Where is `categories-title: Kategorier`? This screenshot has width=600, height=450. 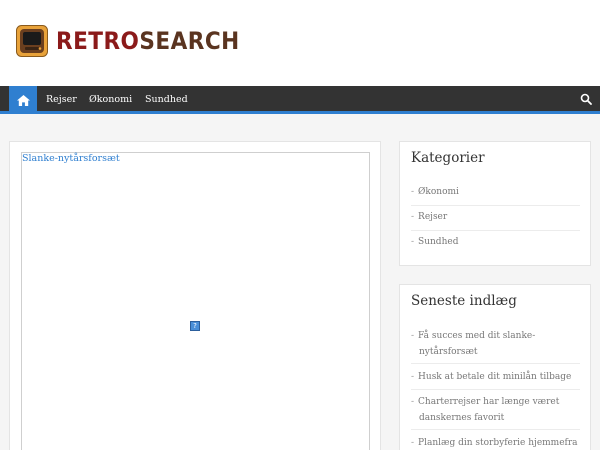
categories-title: Kategorier is located at coordinates (448, 158).